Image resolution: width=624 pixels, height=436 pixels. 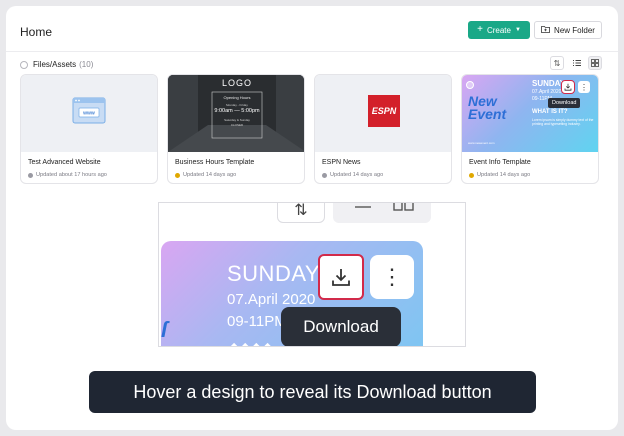 I want to click on create-label: Create, so click(x=498, y=30).